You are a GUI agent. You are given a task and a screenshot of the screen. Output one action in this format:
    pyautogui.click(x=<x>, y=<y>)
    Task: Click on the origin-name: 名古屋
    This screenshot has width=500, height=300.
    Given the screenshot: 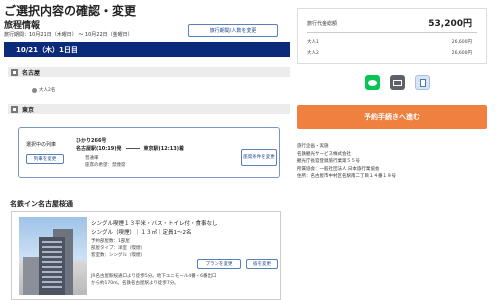 What is the action you would take?
    pyautogui.click(x=31, y=73)
    